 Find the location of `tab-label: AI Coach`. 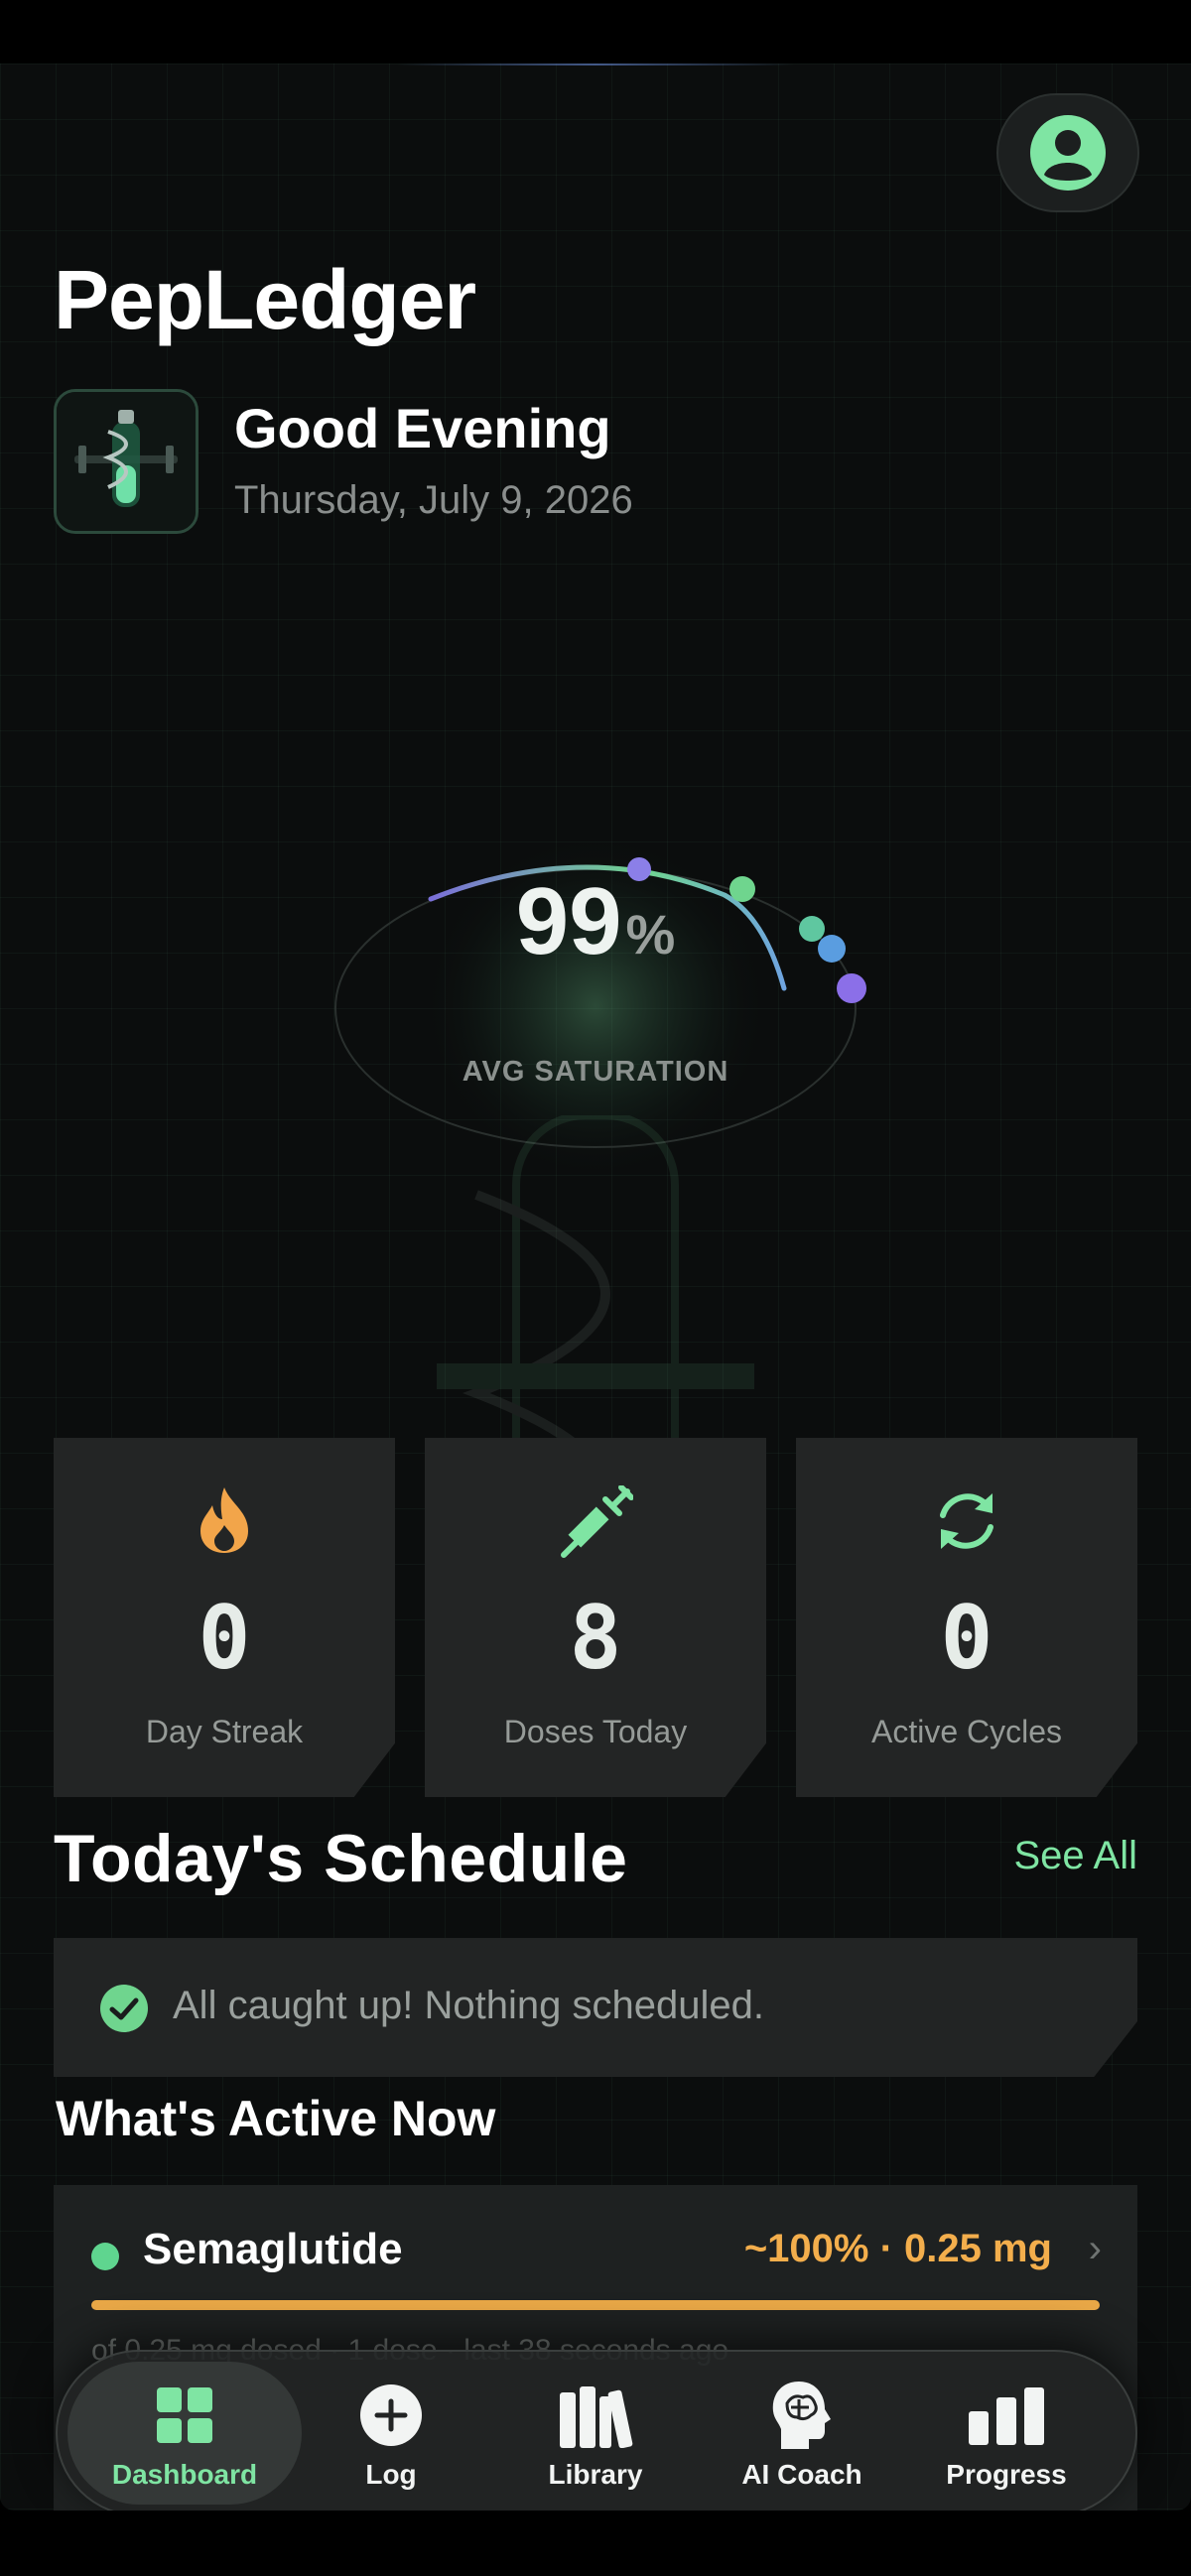

tab-label: AI Coach is located at coordinates (802, 2475).